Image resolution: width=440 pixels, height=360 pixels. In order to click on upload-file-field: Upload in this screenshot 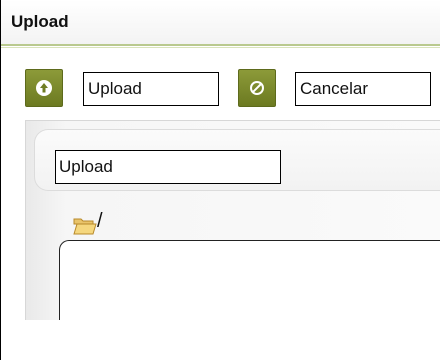, I will do `click(168, 167)`.